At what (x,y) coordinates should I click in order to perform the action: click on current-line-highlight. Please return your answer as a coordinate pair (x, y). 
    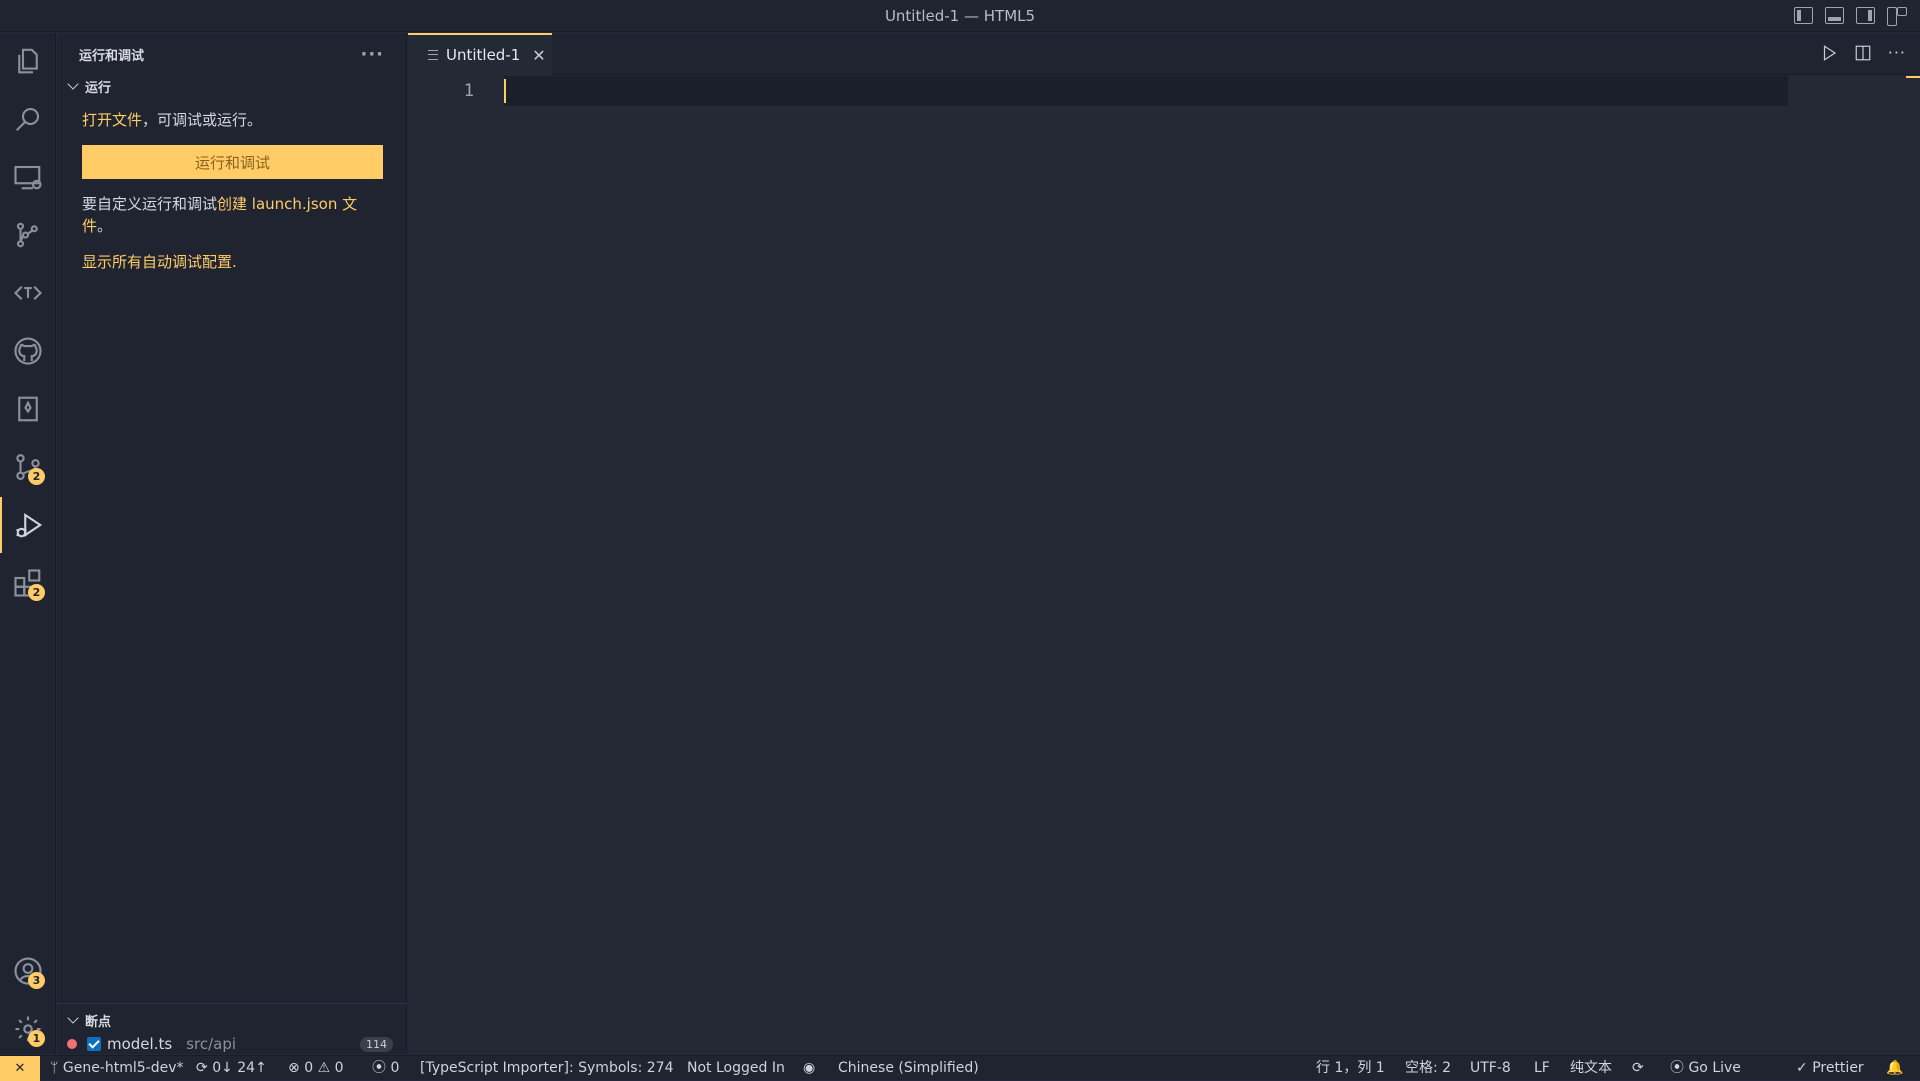
    Looking at the image, I should click on (1146, 91).